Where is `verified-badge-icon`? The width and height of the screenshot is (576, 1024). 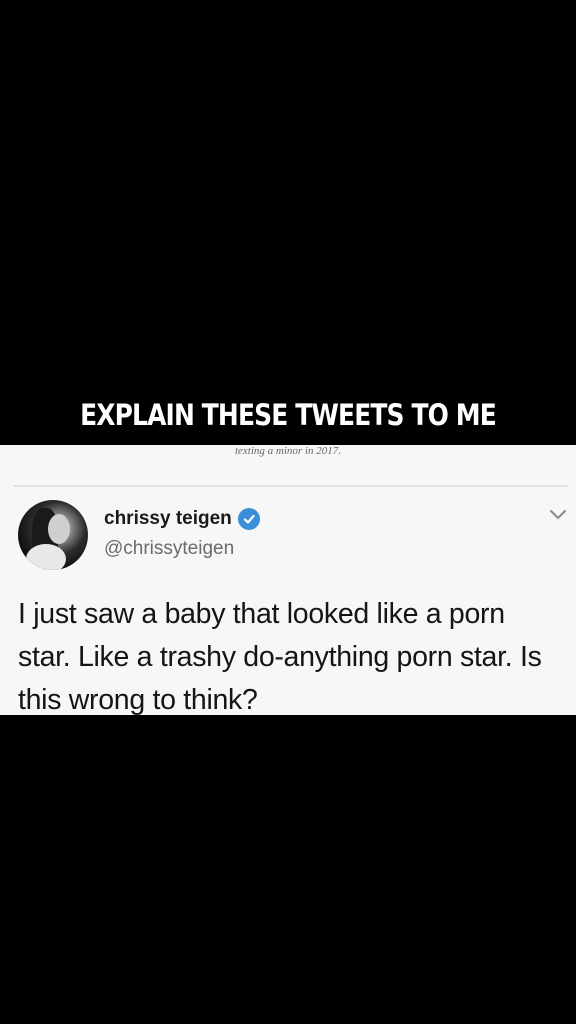 verified-badge-icon is located at coordinates (248, 519).